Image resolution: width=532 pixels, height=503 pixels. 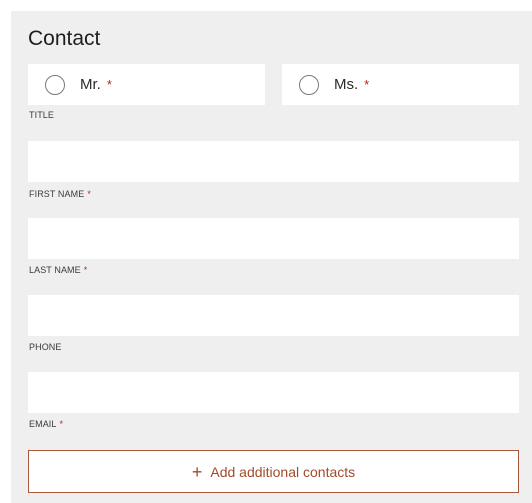 I want to click on email-label: EMAIL *, so click(x=46, y=424).